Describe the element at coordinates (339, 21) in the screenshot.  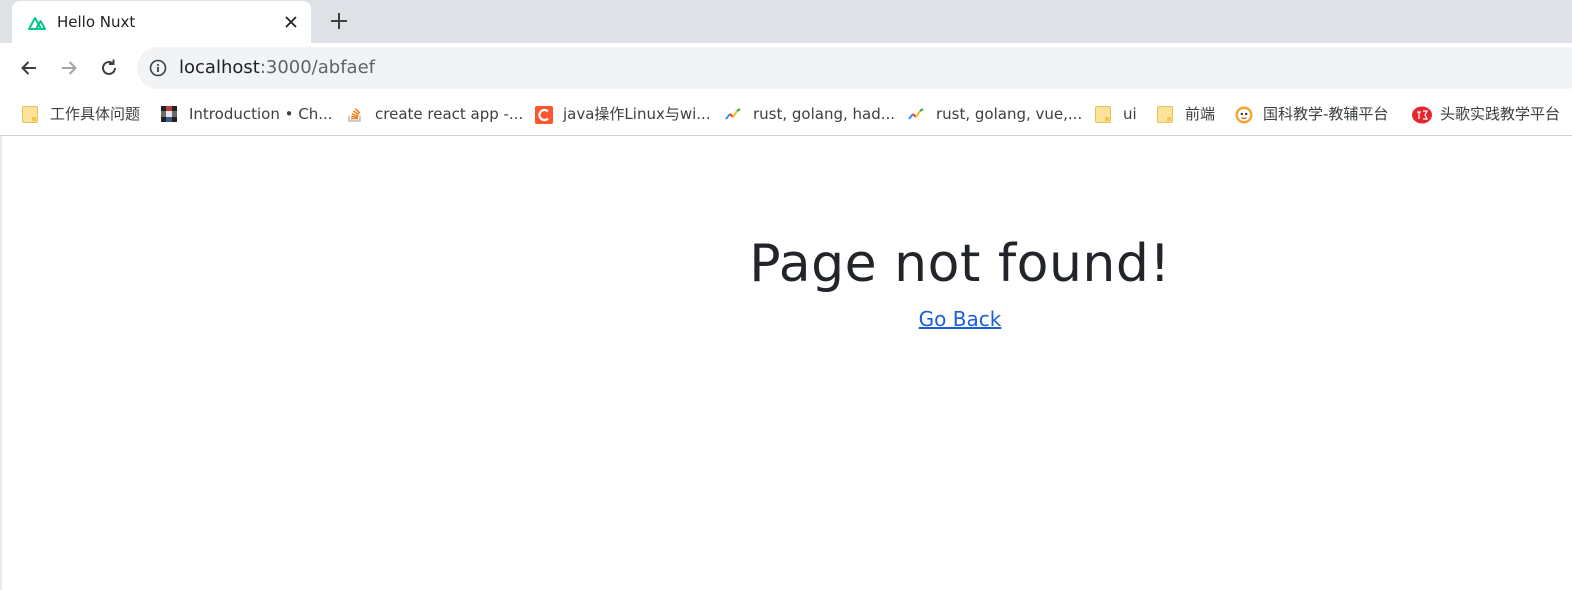
I see `new-tab-plus-icon` at that location.